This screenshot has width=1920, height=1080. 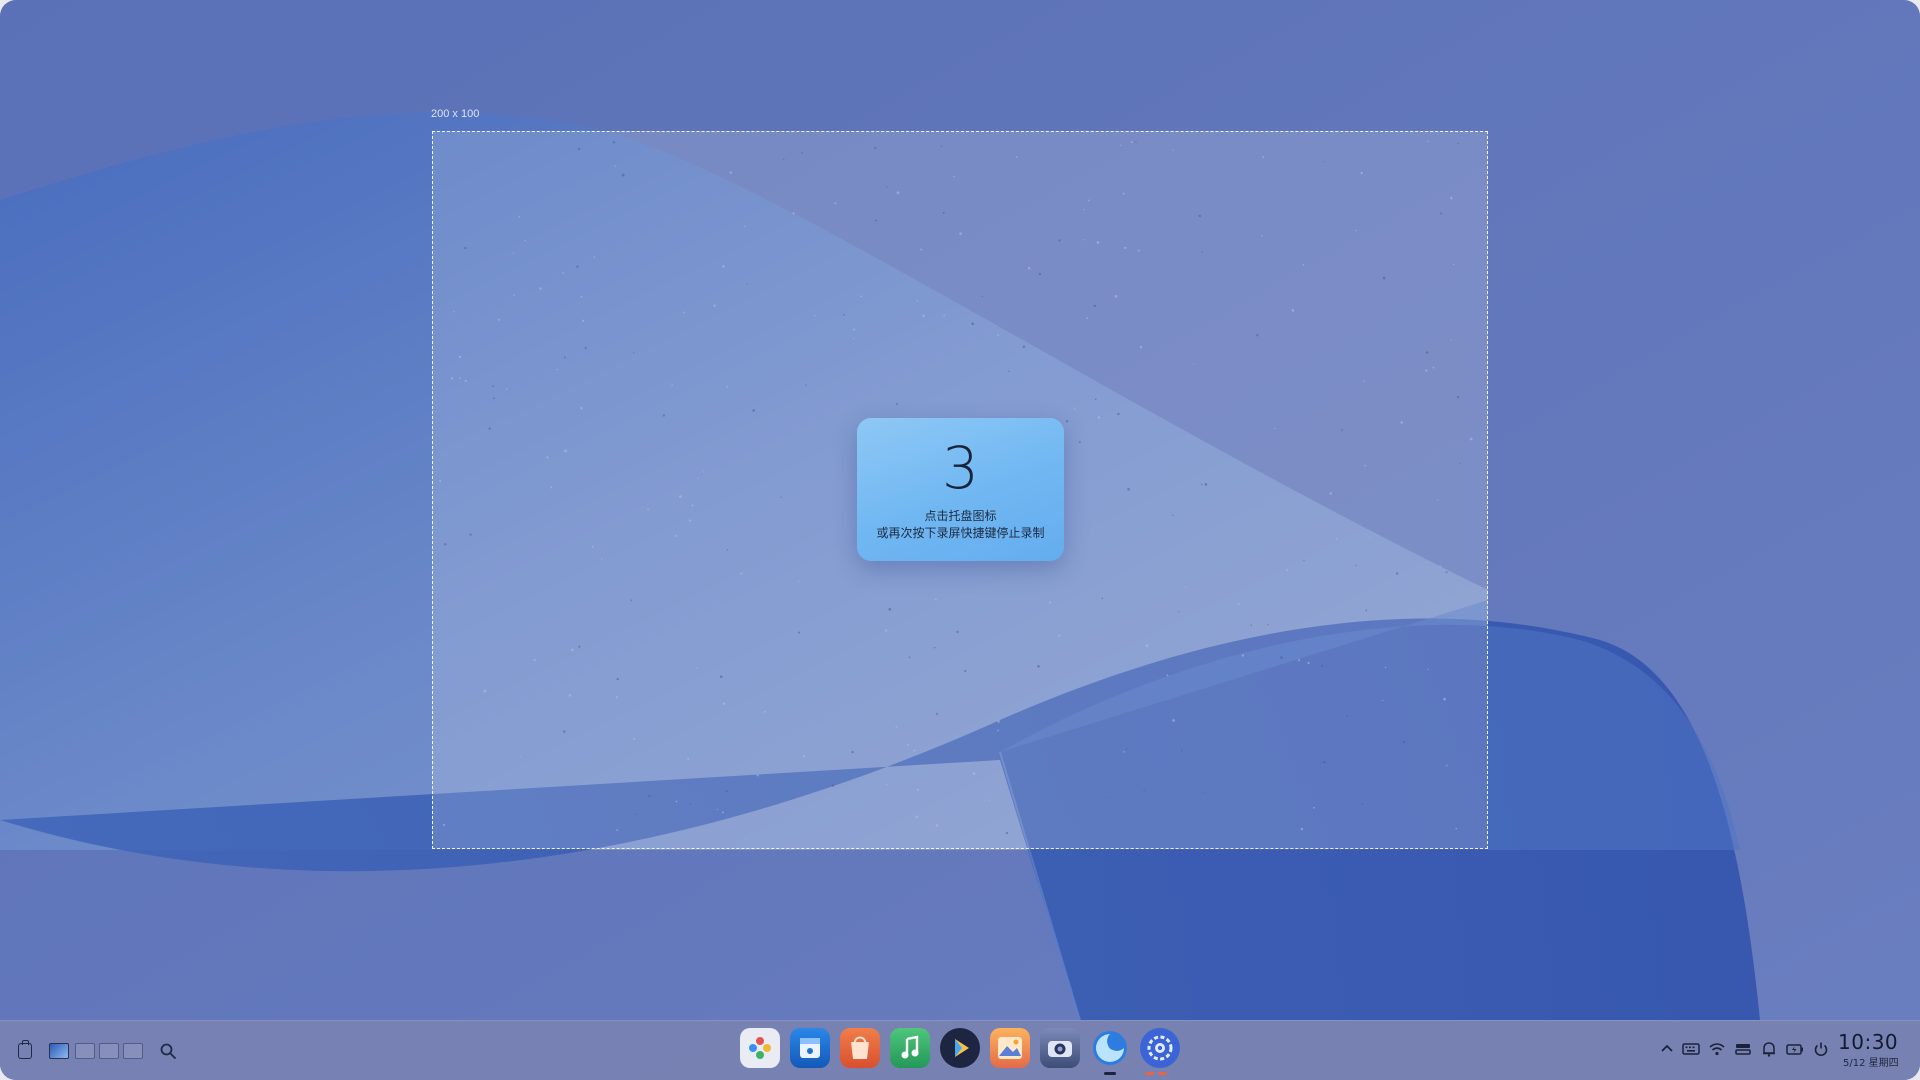 What do you see at coordinates (1160, 1048) in the screenshot?
I see `settings-icon` at bounding box center [1160, 1048].